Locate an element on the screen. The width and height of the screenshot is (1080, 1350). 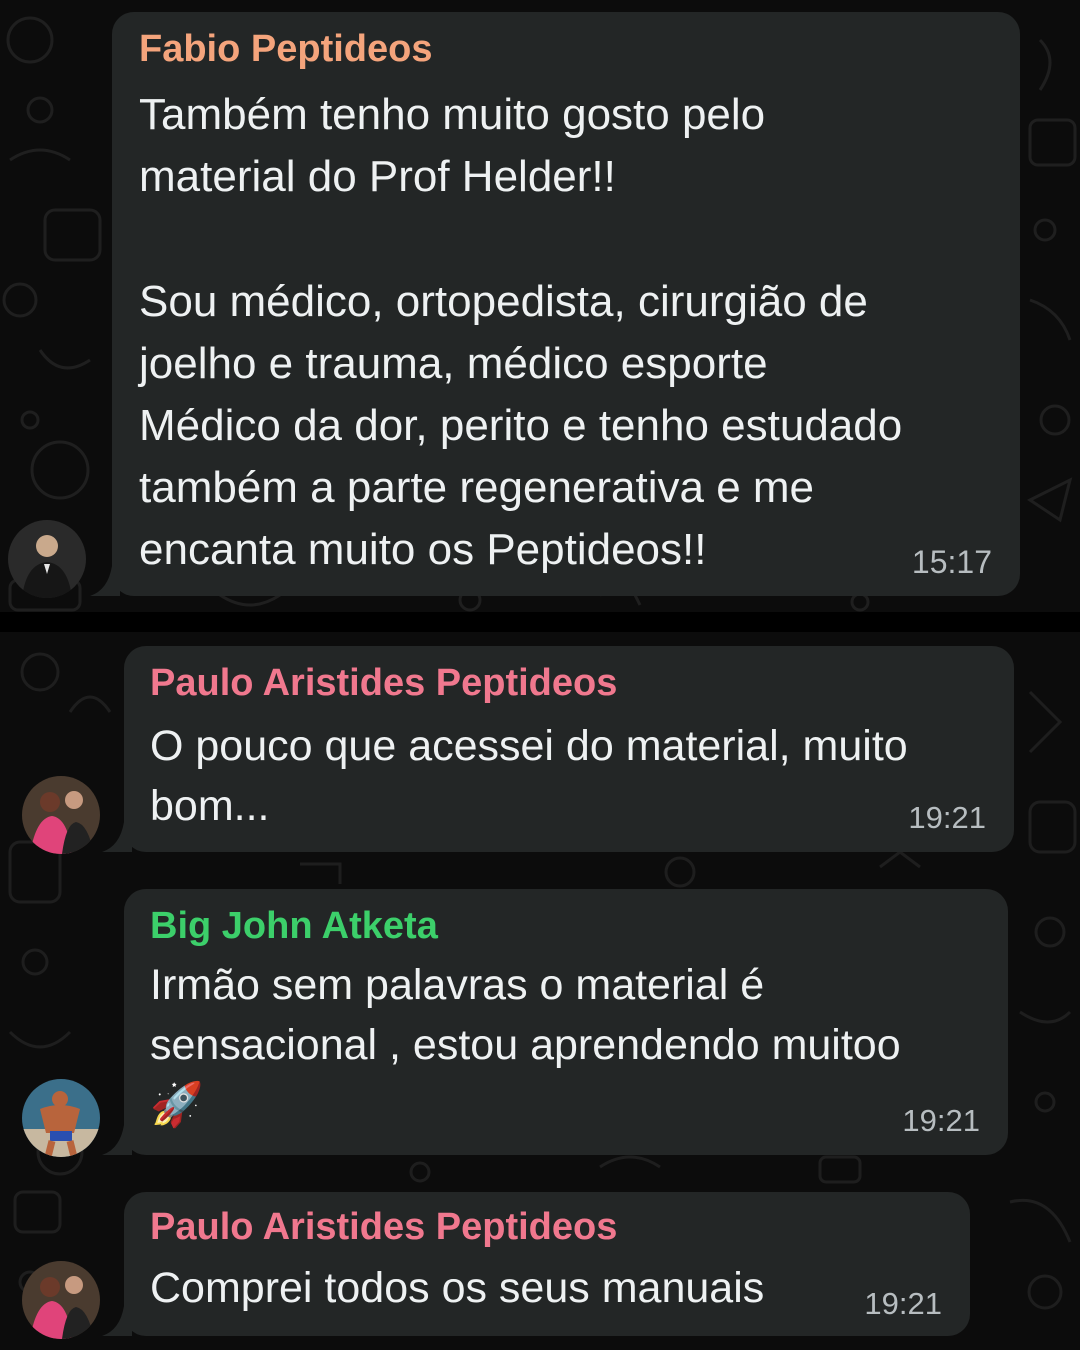
avatar-bigjohn is located at coordinates (61, 1118).